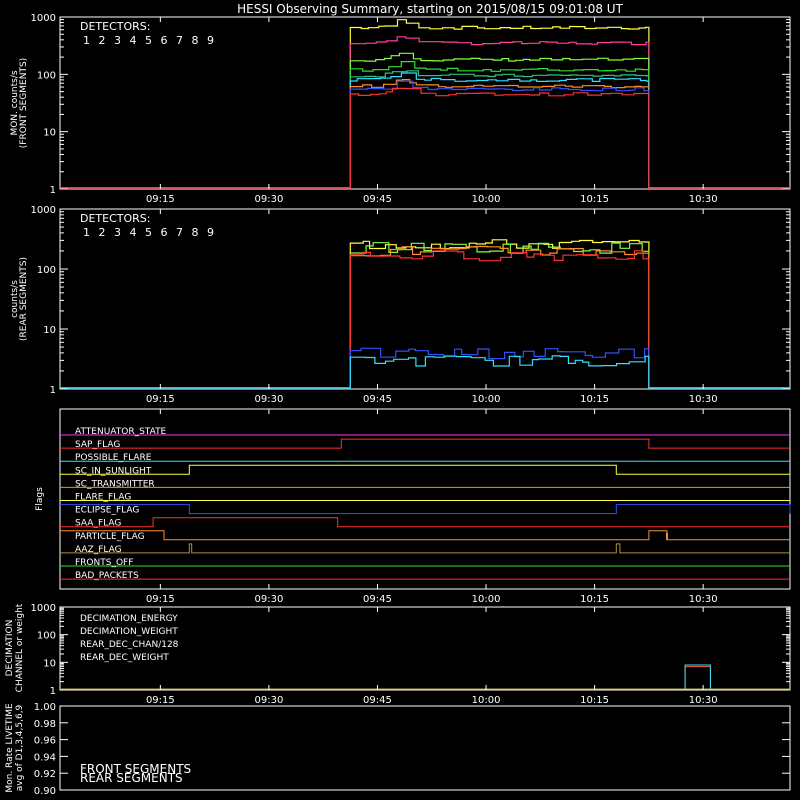  What do you see at coordinates (115, 218) in the screenshot?
I see `rear-legend-heading: DETECTORS:` at bounding box center [115, 218].